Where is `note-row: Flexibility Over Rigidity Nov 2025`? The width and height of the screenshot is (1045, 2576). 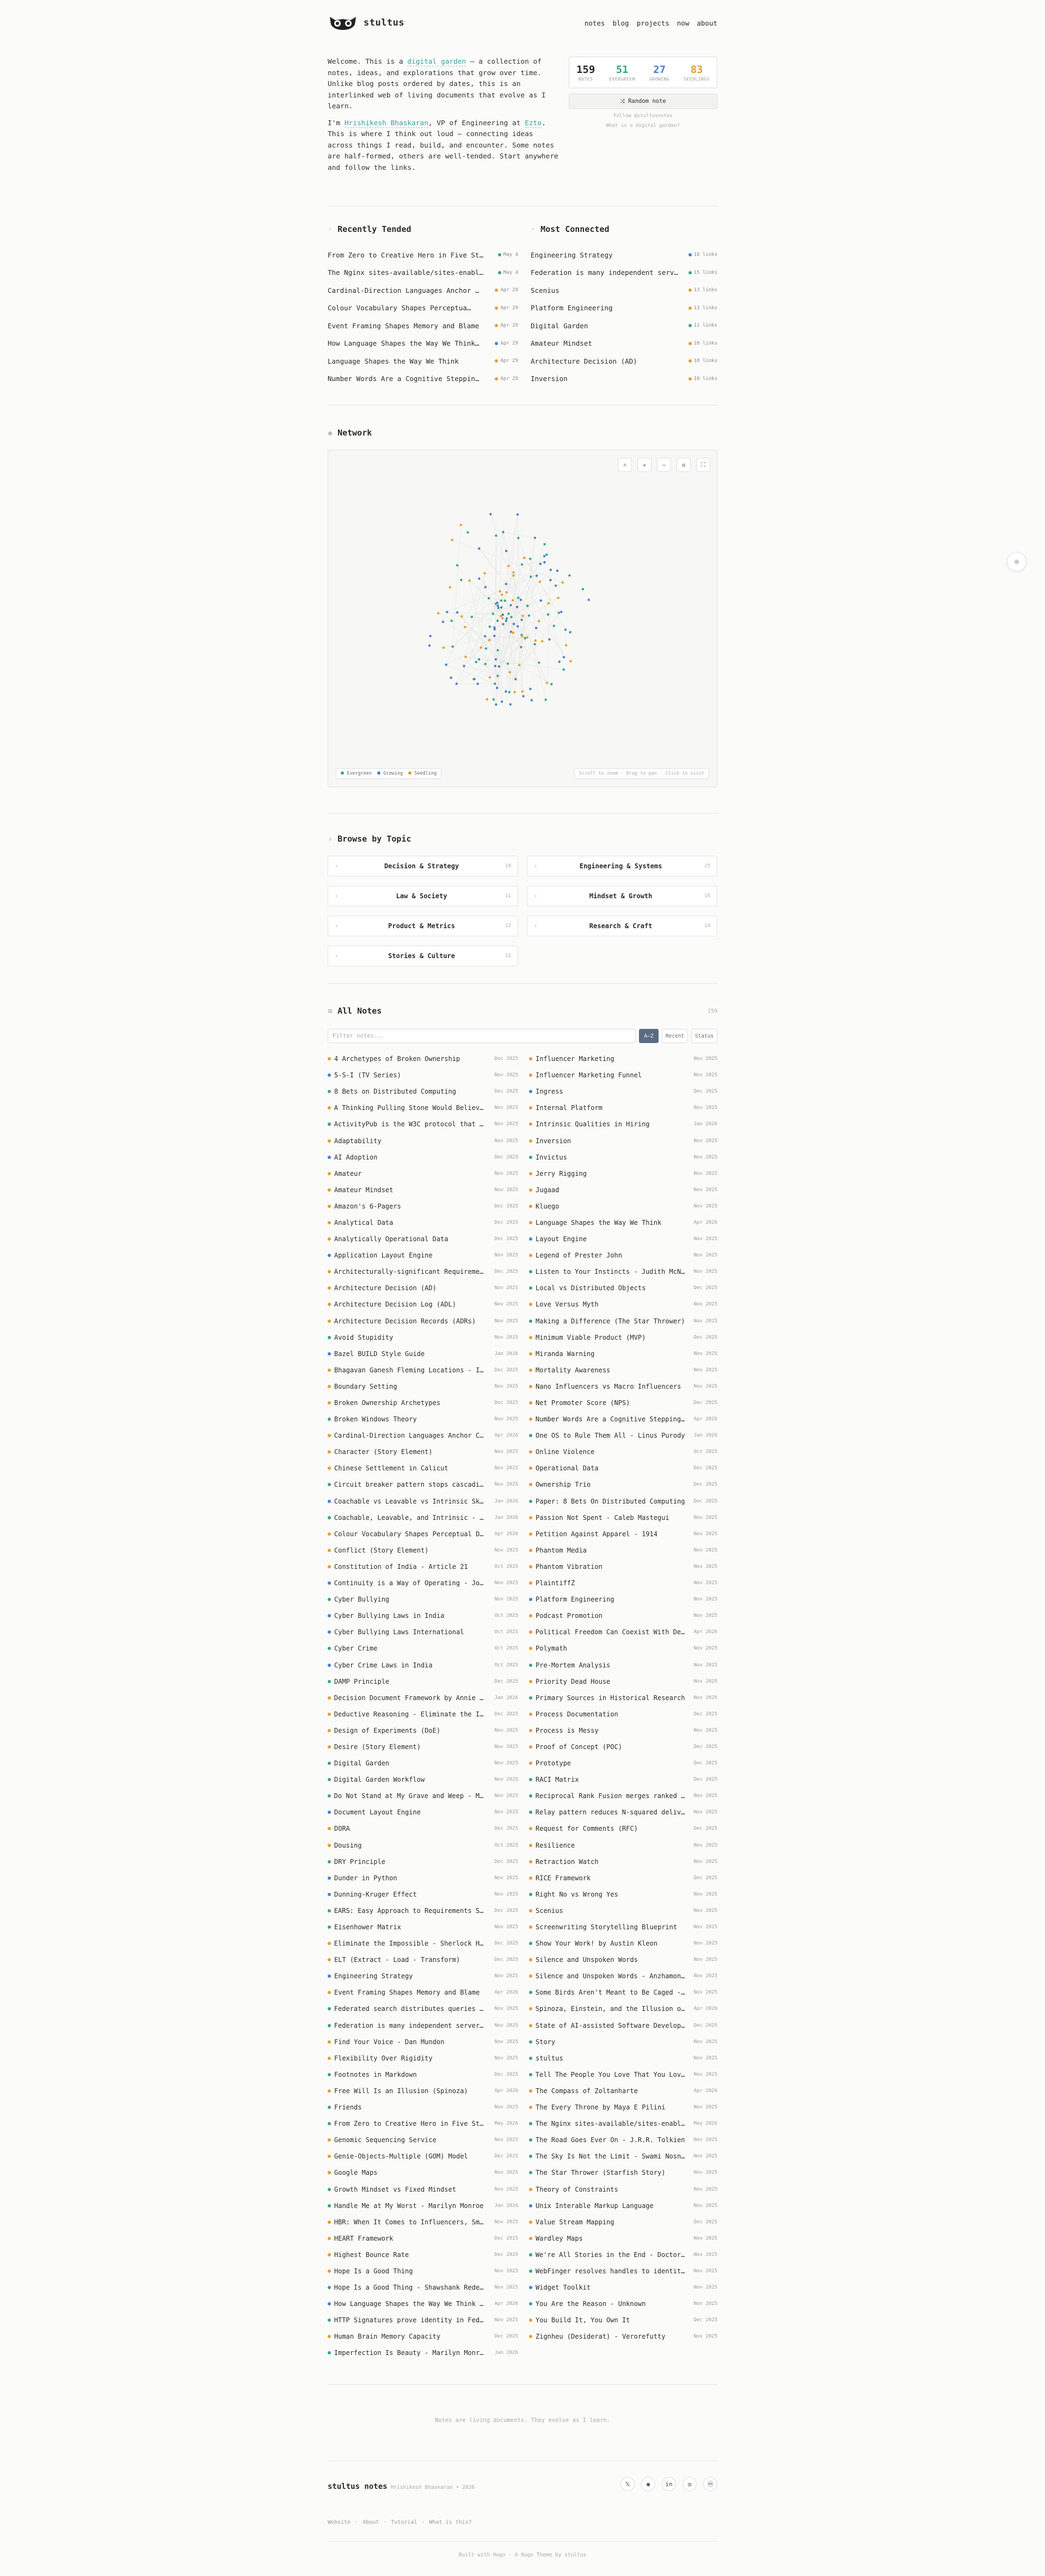 note-row: Flexibility Over Rigidity Nov 2025 is located at coordinates (423, 2058).